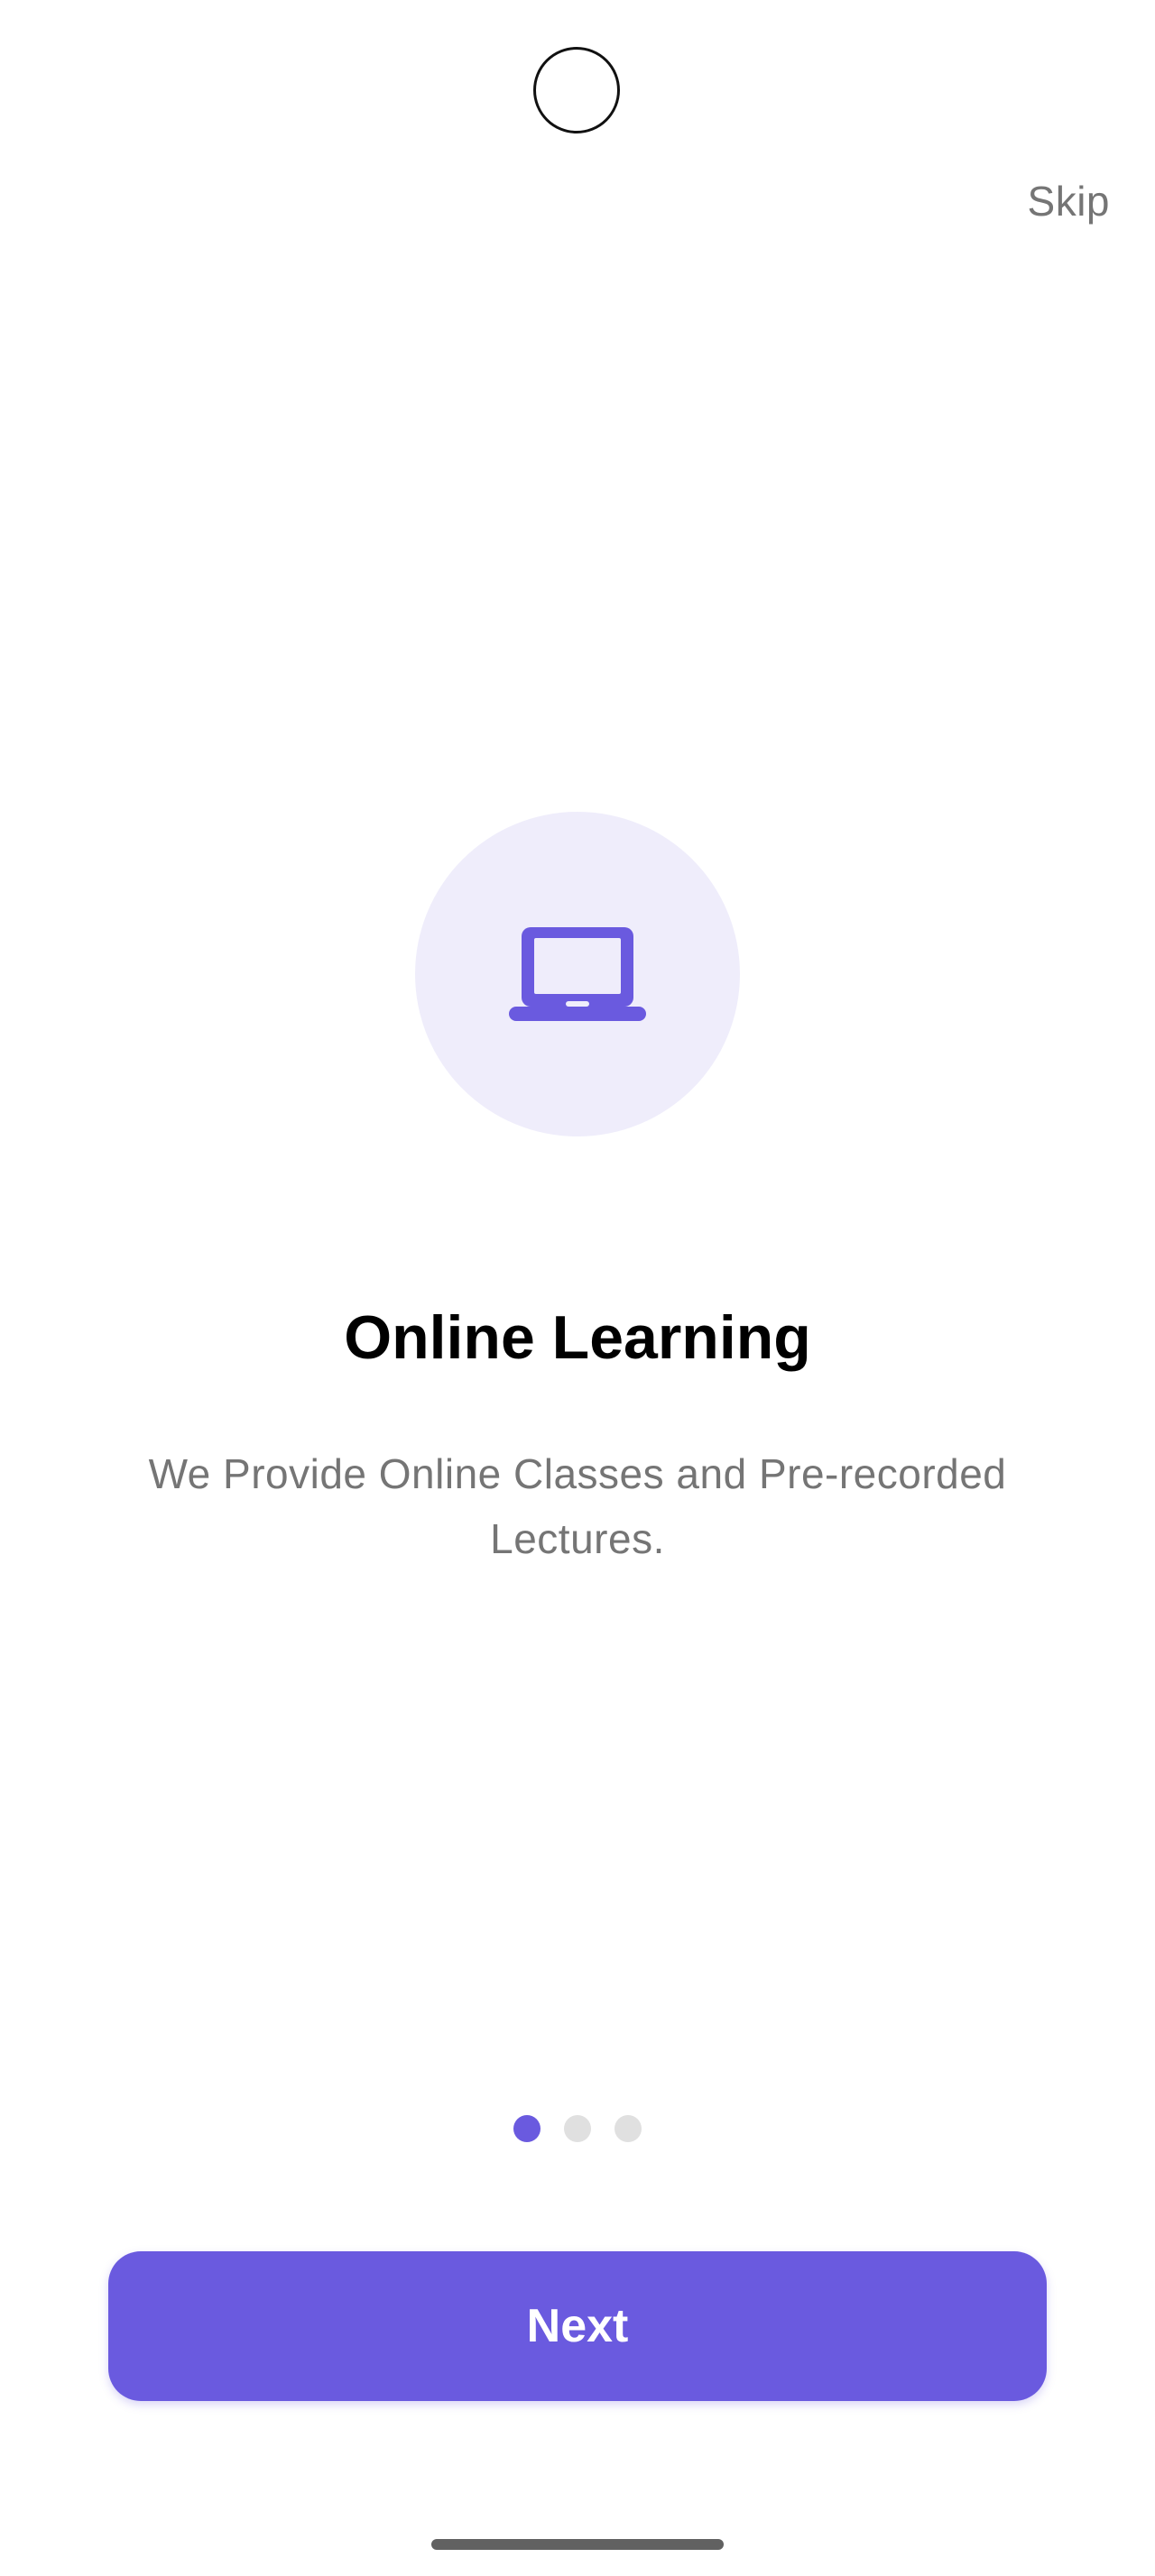 The image size is (1155, 2576). Describe the element at coordinates (576, 90) in the screenshot. I see `camera-cutout` at that location.